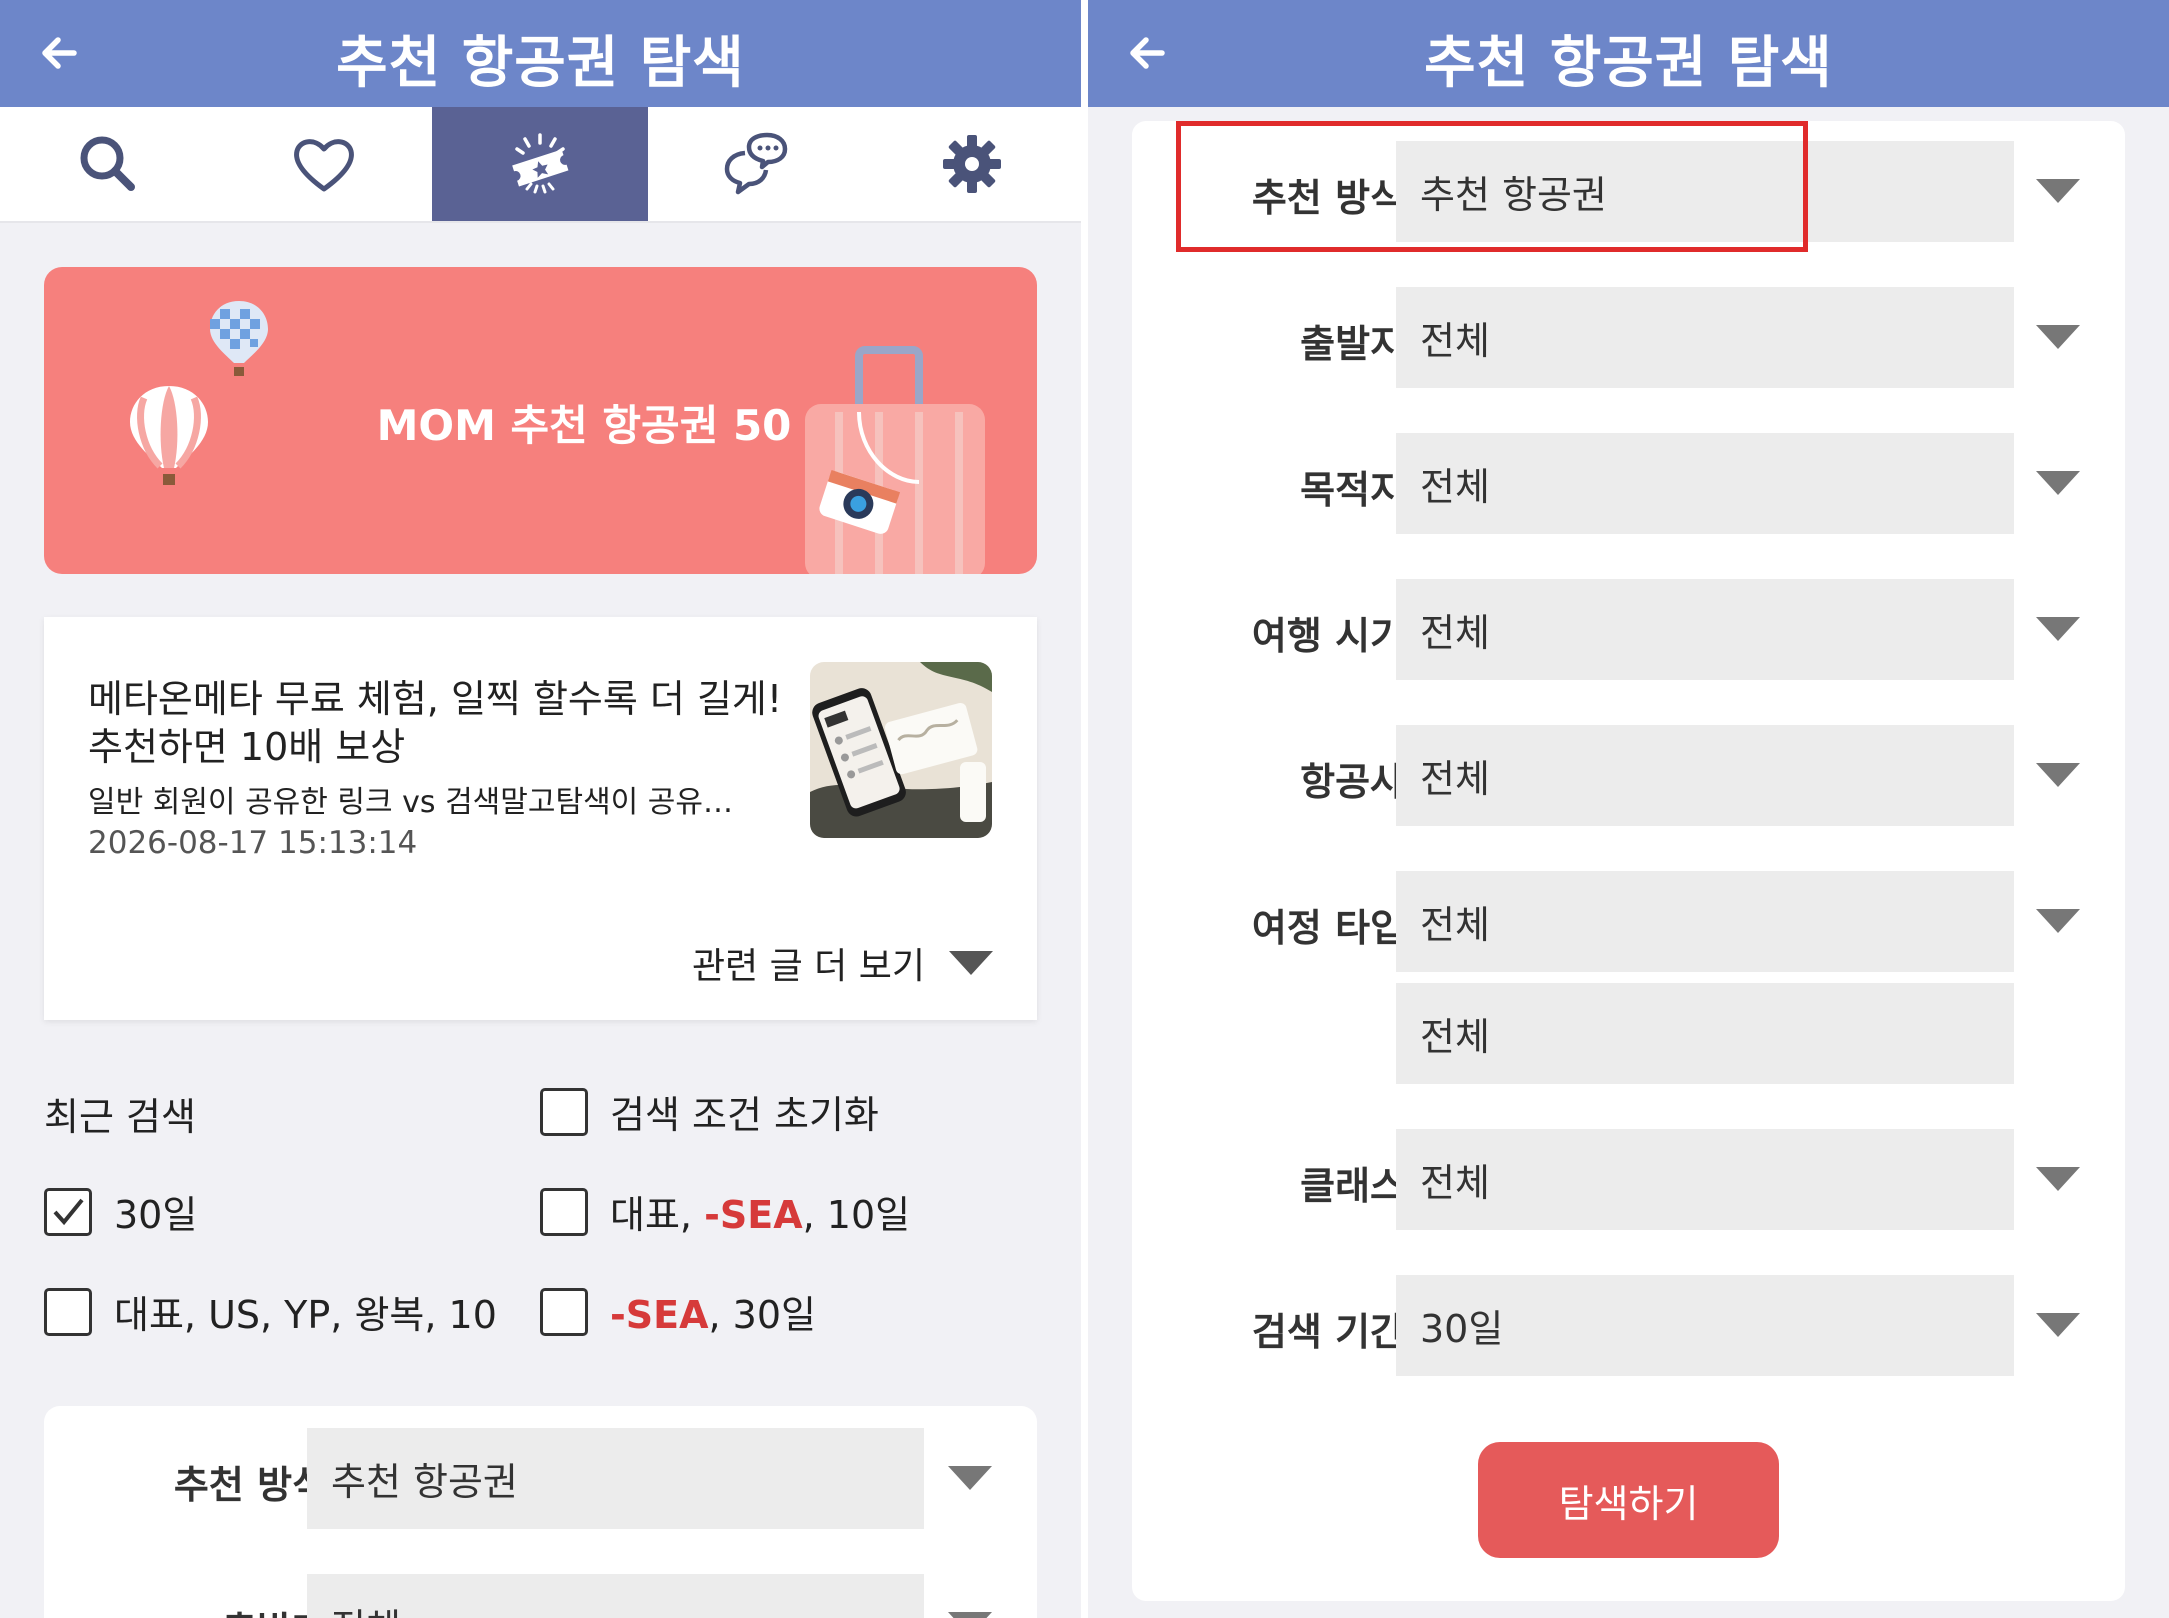 The image size is (2169, 1618). I want to click on related-posts-label: 관련 글 더 보기, so click(808, 966).